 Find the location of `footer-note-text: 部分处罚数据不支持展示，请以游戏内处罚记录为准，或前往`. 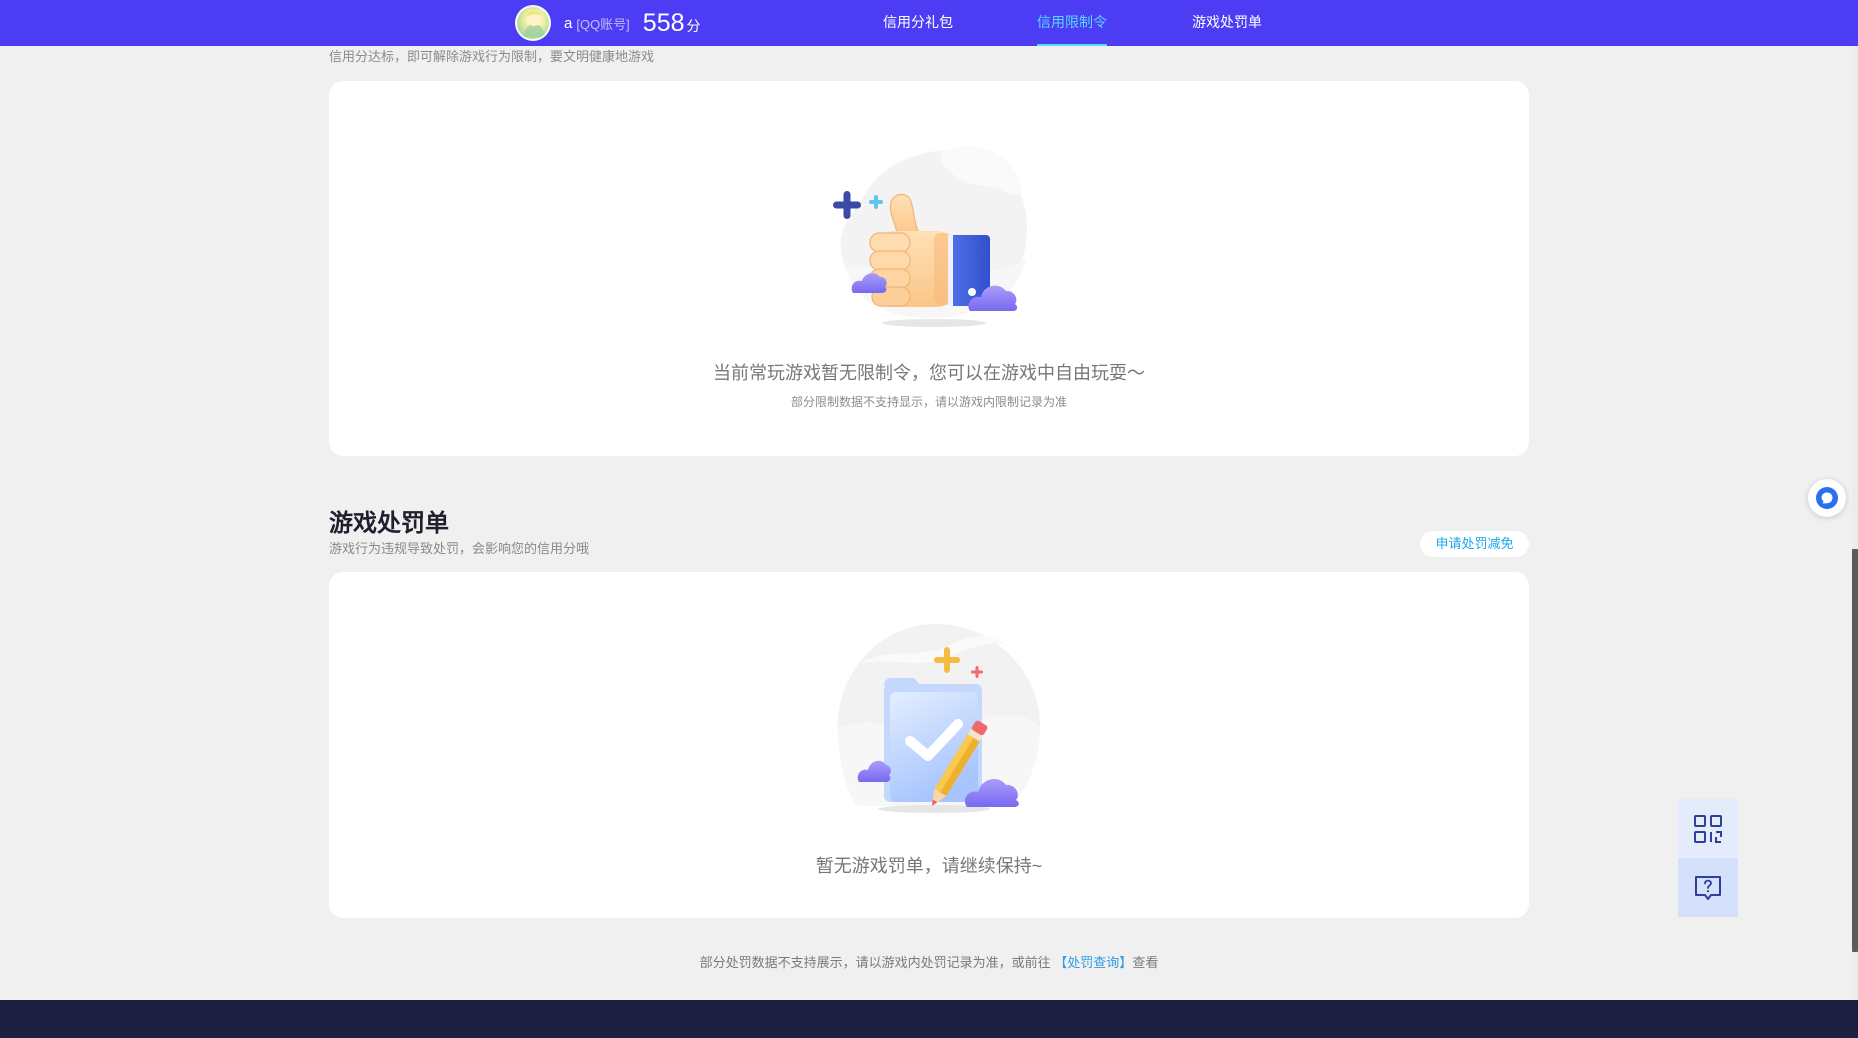

footer-note-text: 部分处罚数据不支持展示，请以游戏内处罚记录为准，或前往 is located at coordinates (877, 962).